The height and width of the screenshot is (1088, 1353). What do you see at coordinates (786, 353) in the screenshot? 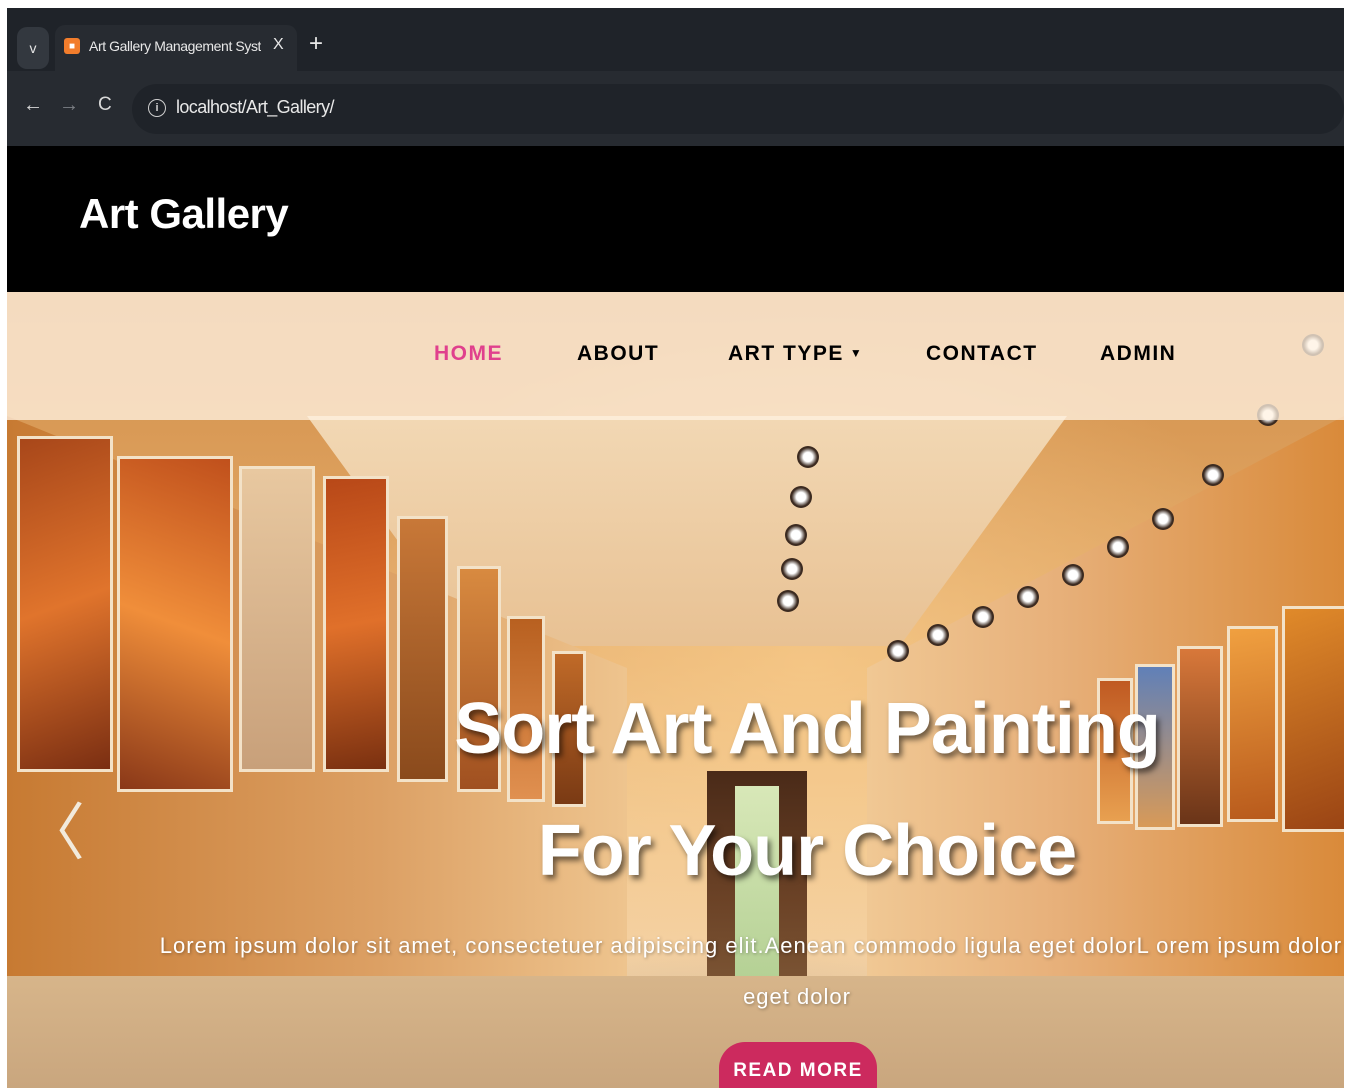
I see `nav-art-type-label: ART TYPE` at bounding box center [786, 353].